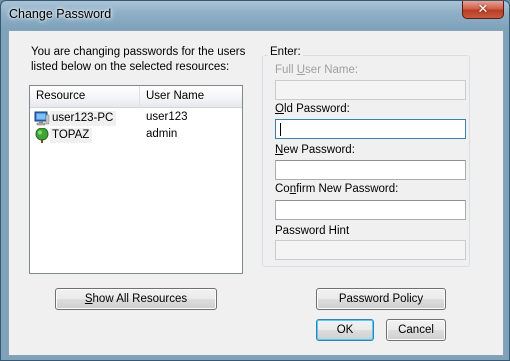  What do you see at coordinates (317, 70) in the screenshot?
I see `full-user-name-label: Full User Name:` at bounding box center [317, 70].